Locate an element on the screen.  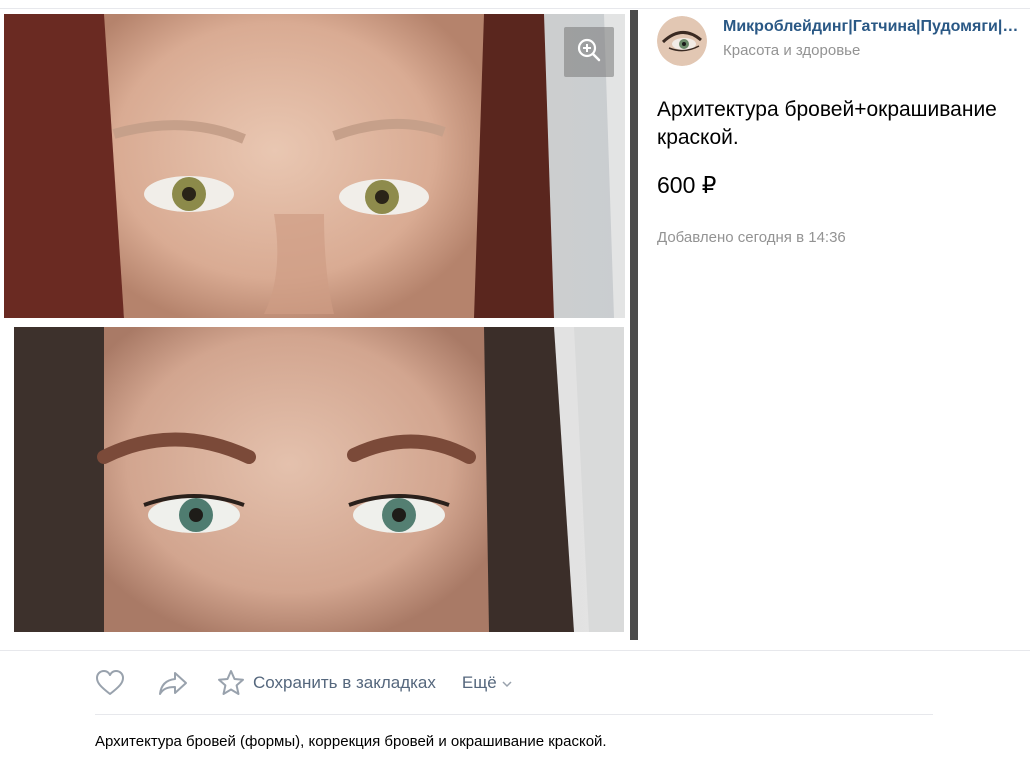
product-price: 600 ₽ is located at coordinates (687, 185).